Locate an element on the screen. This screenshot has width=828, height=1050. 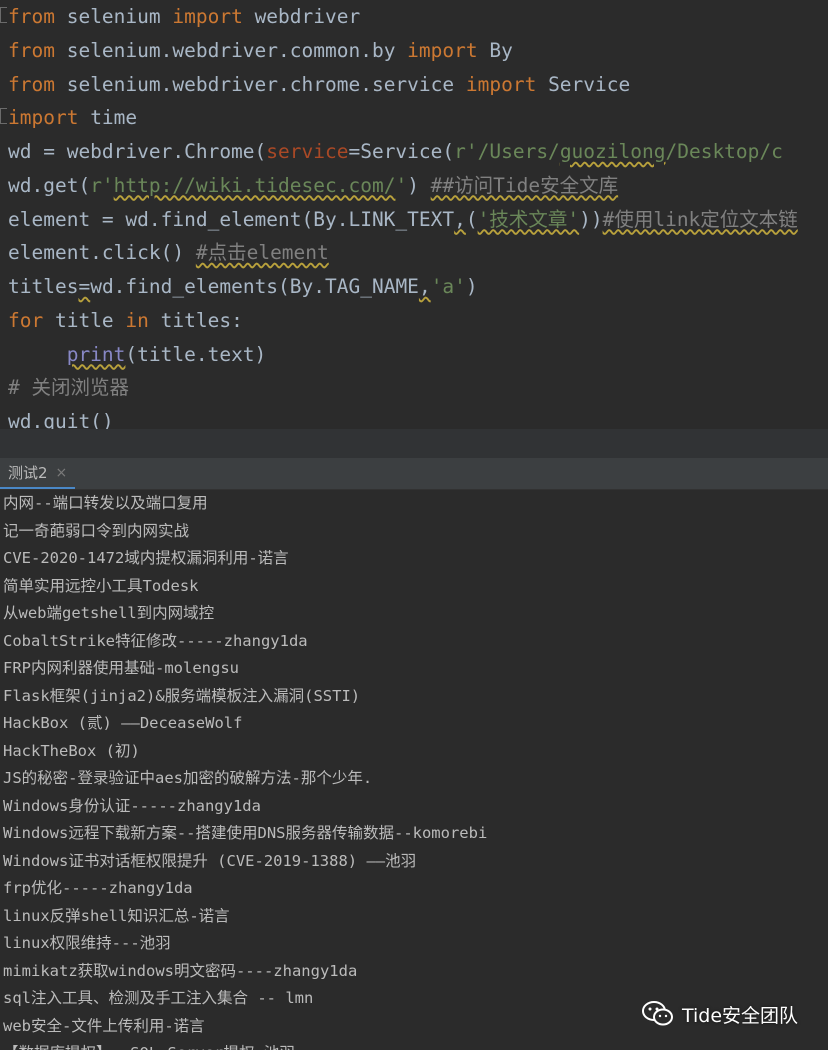
code-token: /Desktop/c is located at coordinates (724, 151).